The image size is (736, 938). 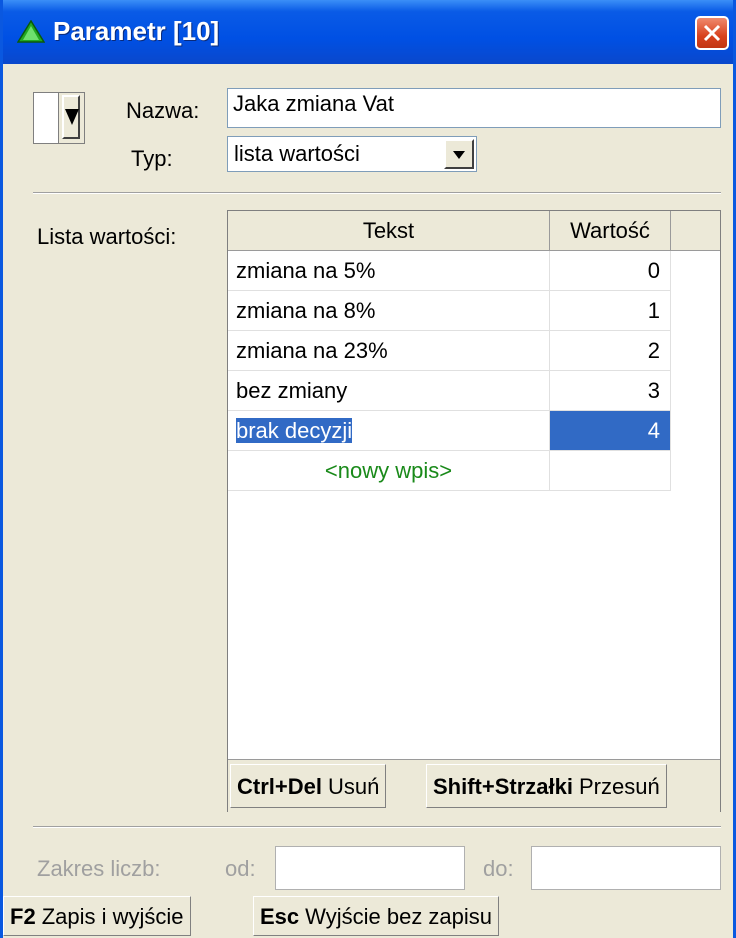 I want to click on save-exit-label: Zapis i wyjście, so click(x=112, y=916).